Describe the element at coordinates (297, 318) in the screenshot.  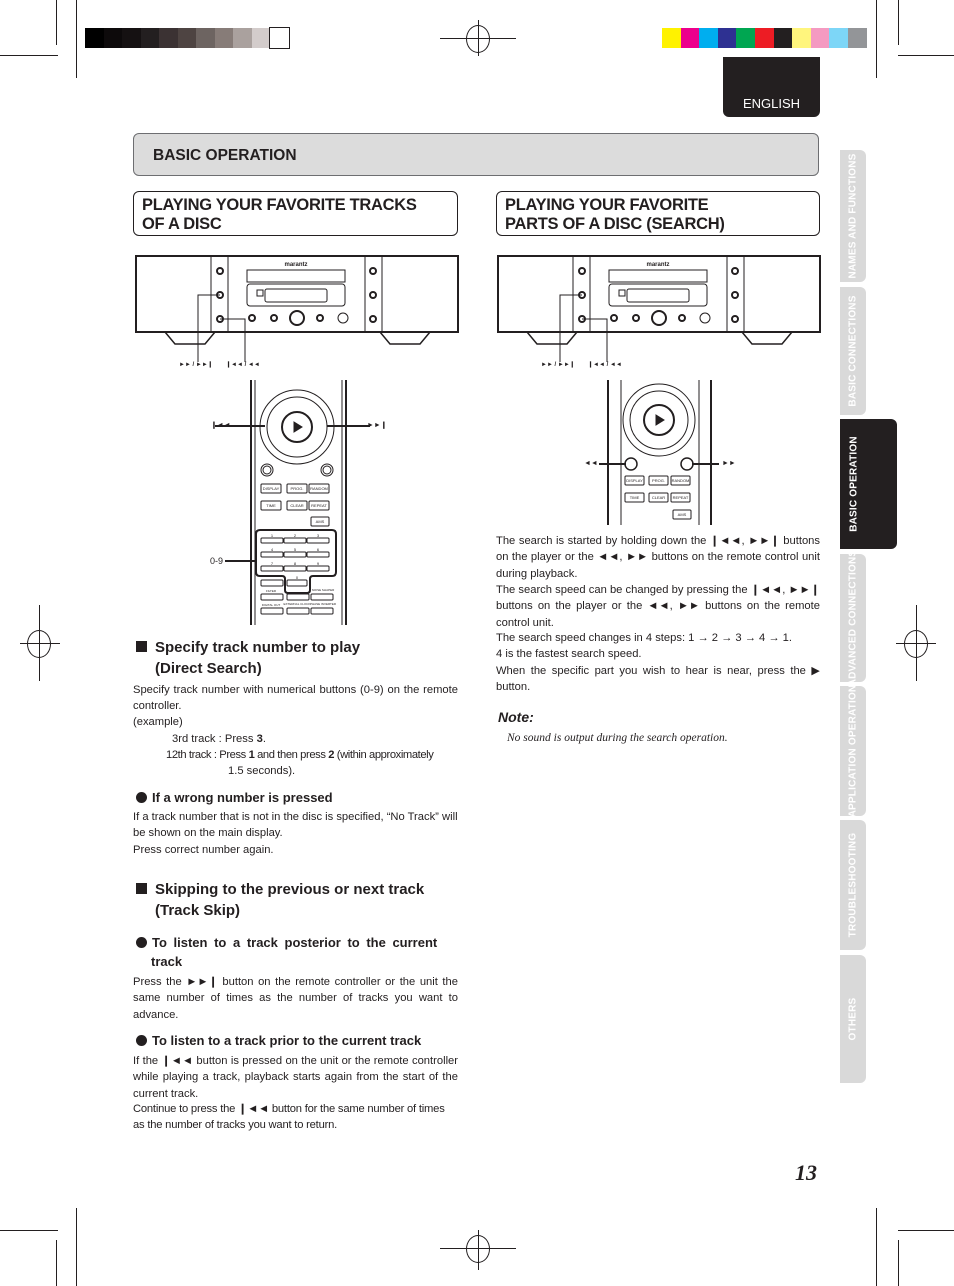
I see `volume-knob` at that location.